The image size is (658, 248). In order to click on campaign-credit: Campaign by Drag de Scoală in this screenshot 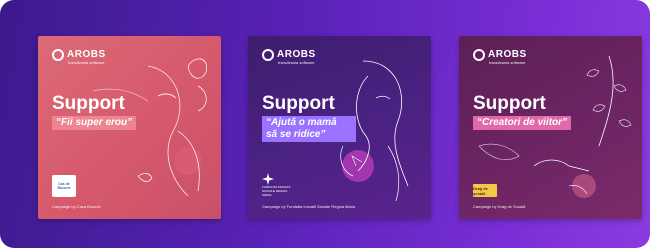, I will do `click(499, 206)`.